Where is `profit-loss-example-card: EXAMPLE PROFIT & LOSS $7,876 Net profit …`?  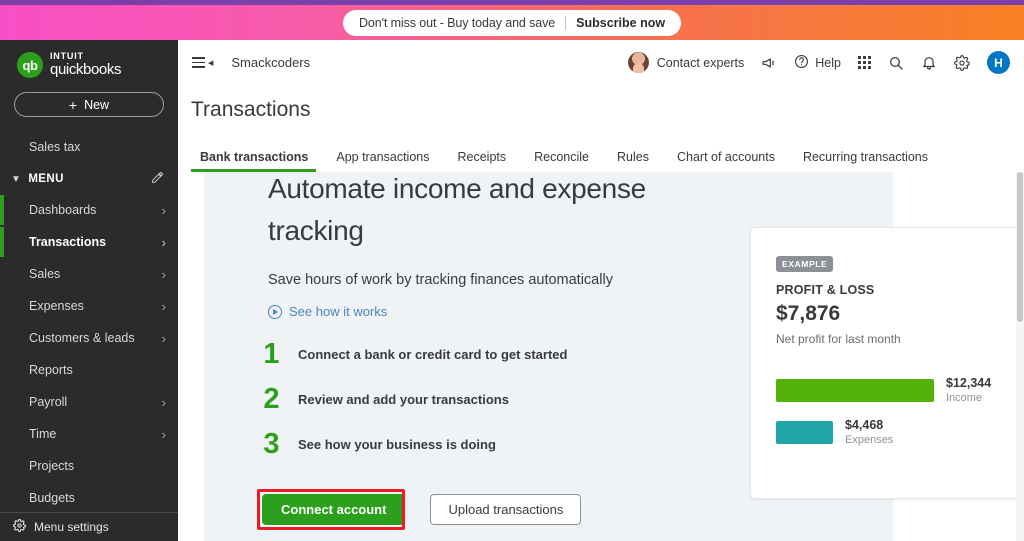
profit-loss-example-card: EXAMPLE PROFIT & LOSS $7,876 Net profit … is located at coordinates (887, 363).